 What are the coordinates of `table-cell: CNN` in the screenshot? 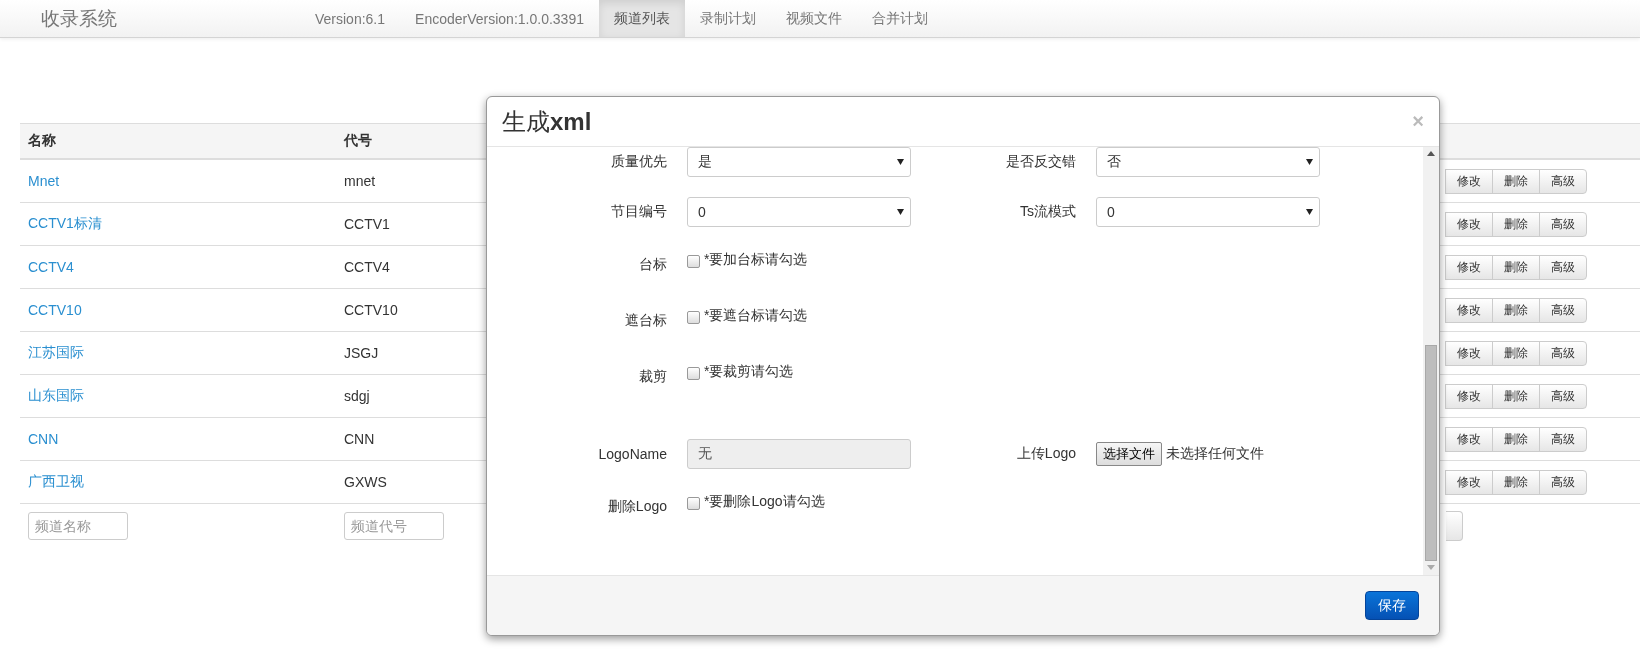 It's located at (359, 439).